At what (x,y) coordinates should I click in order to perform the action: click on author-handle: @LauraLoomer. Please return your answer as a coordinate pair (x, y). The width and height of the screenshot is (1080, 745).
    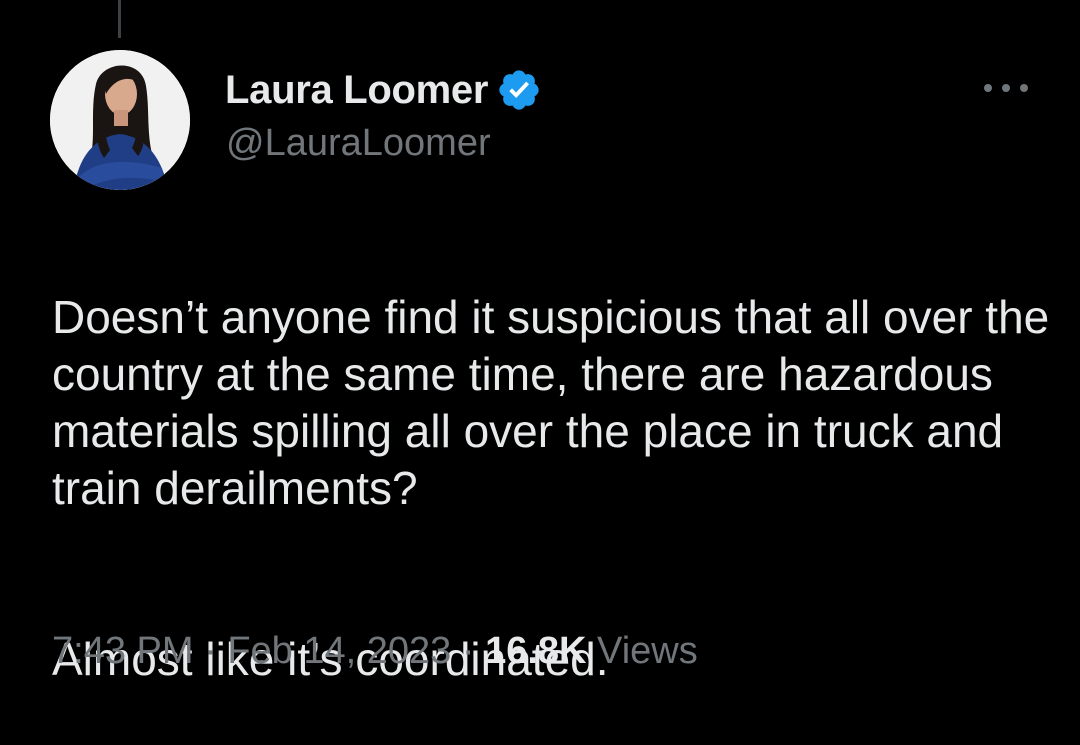
    Looking at the image, I should click on (358, 143).